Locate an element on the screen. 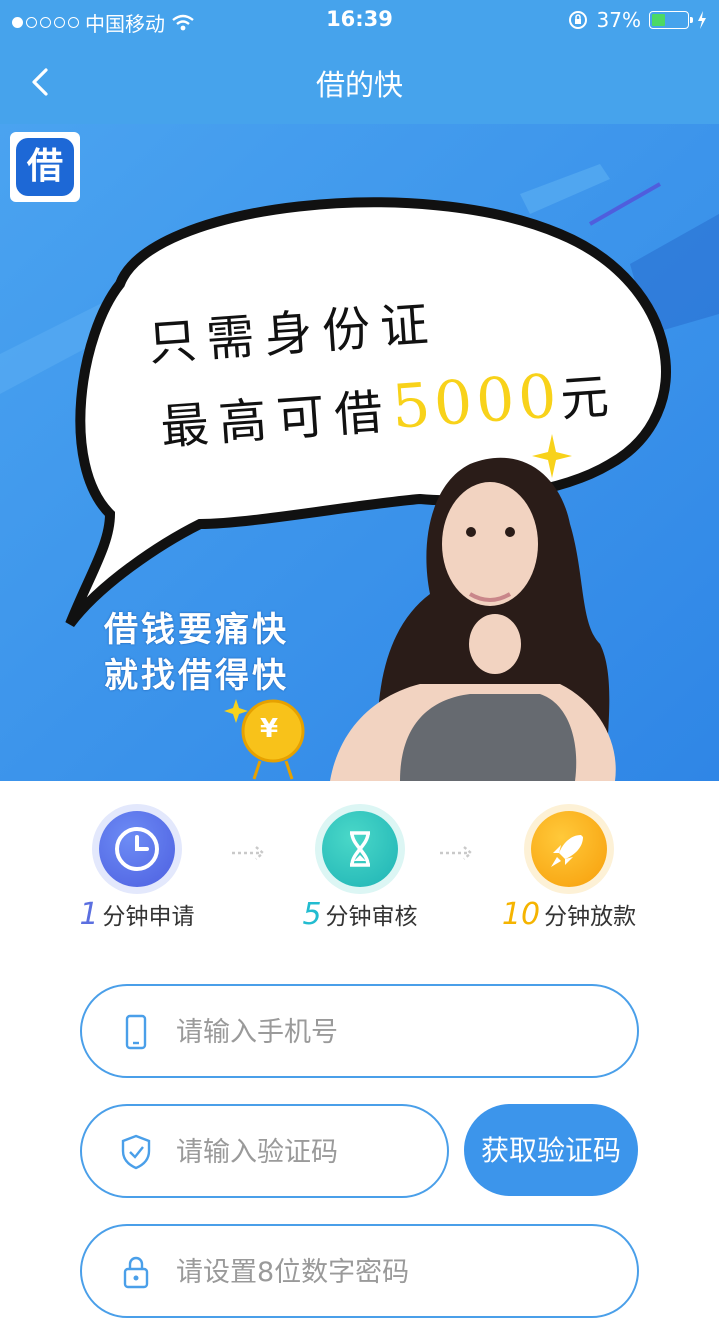 This screenshot has height=1318, width=719. step-review: 5 分钟审核 is located at coordinates (360, 871).